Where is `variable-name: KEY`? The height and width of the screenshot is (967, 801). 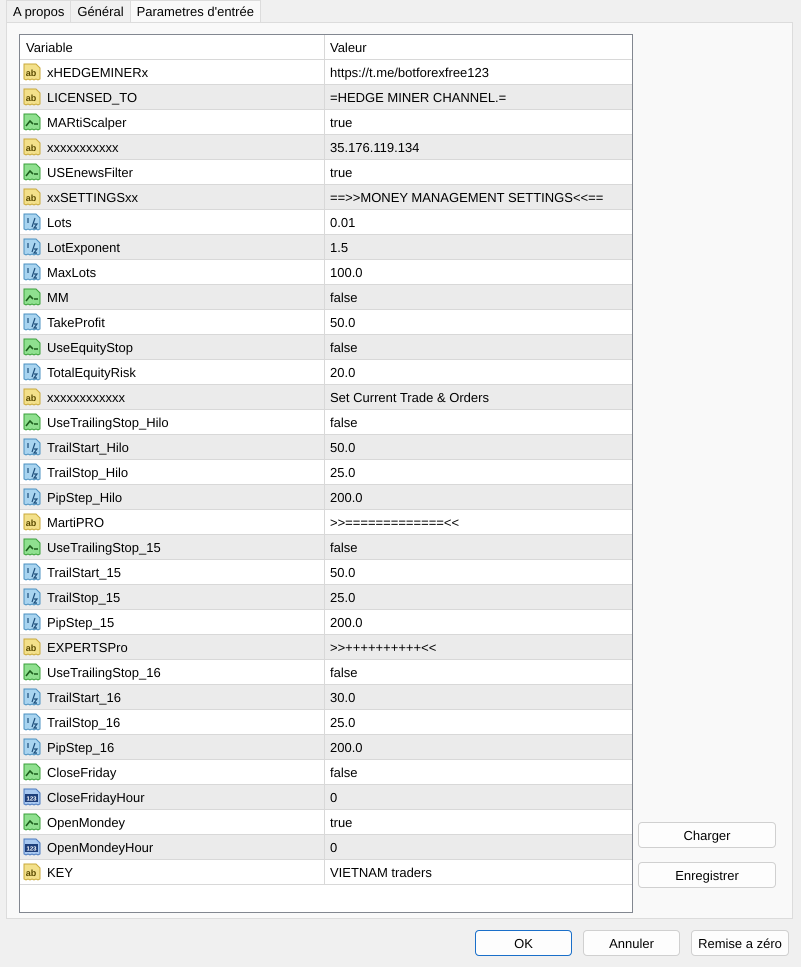
variable-name: KEY is located at coordinates (60, 872).